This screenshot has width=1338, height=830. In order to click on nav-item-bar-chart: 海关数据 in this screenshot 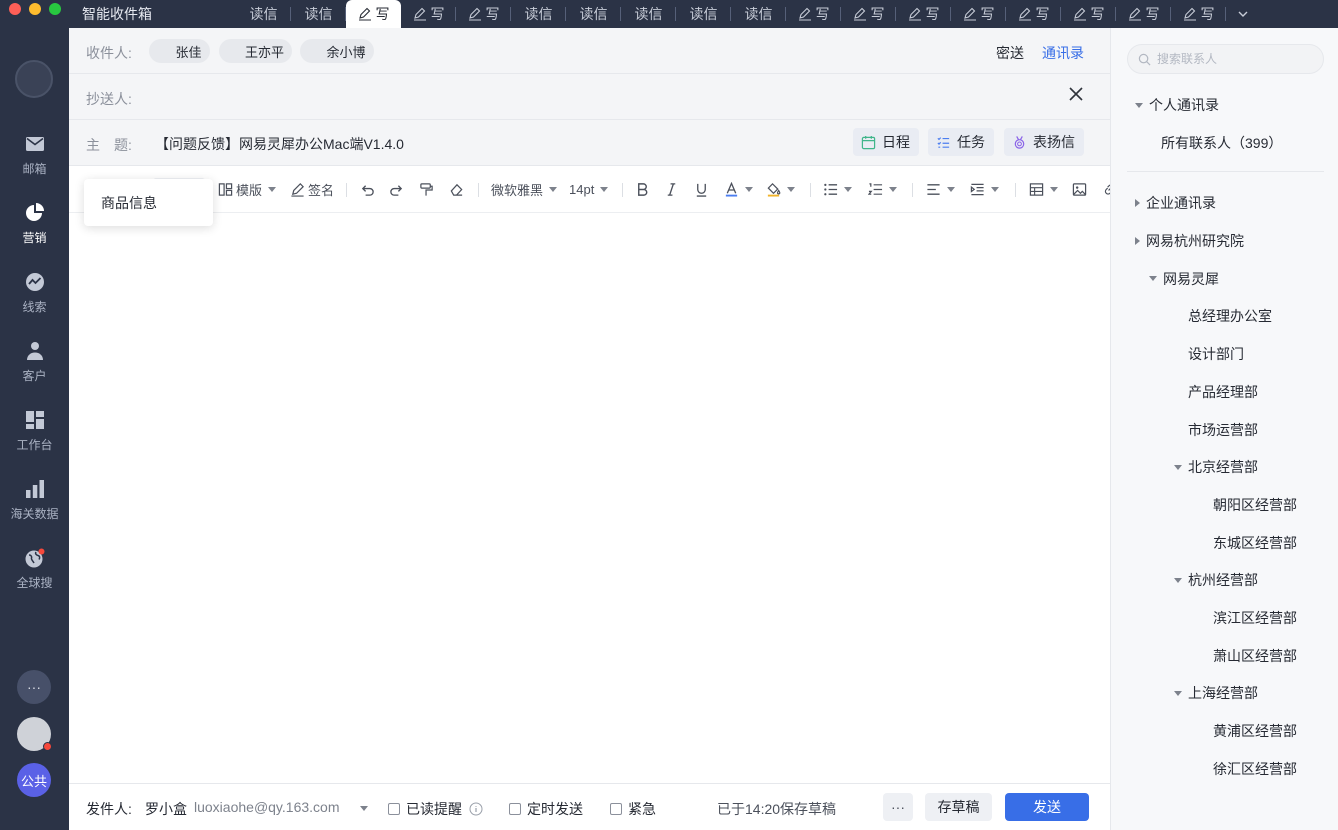, I will do `click(34, 506)`.